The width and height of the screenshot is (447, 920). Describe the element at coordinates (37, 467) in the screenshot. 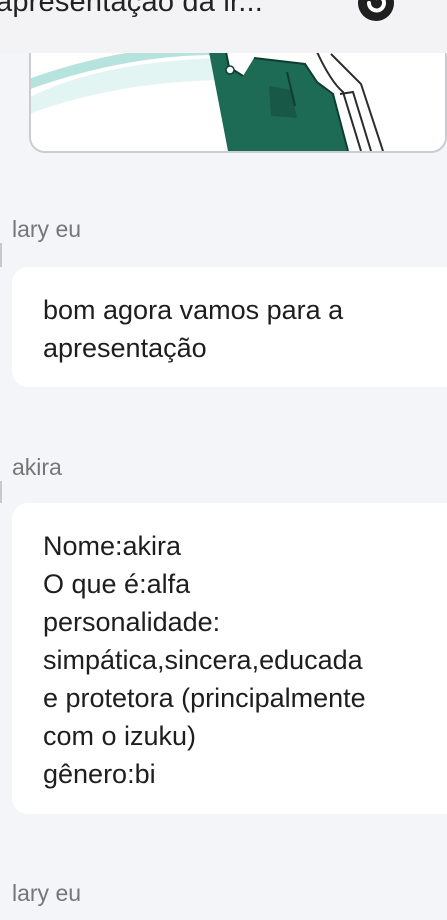

I see `message-sender: akira` at that location.